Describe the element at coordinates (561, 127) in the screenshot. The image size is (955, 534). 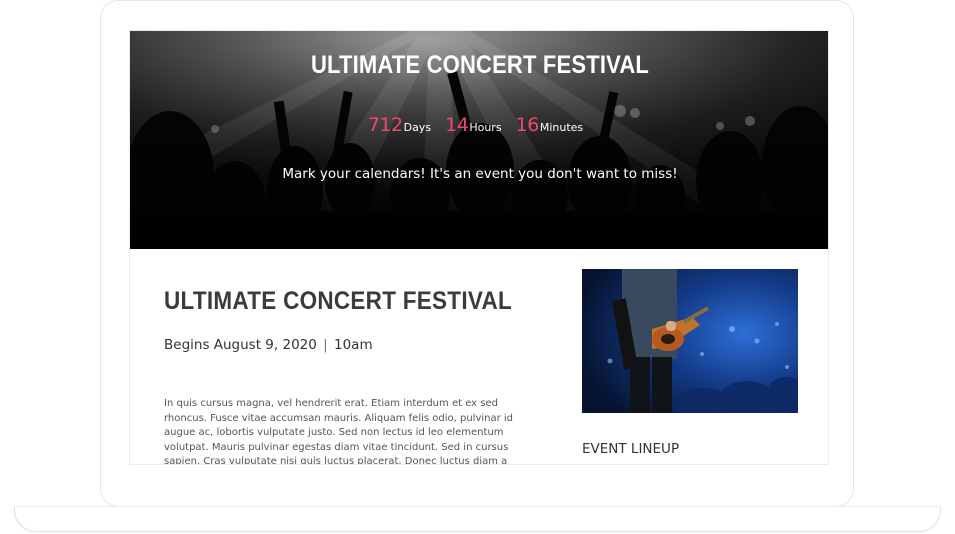
I see `countdown-minutes-label: Minutes` at that location.